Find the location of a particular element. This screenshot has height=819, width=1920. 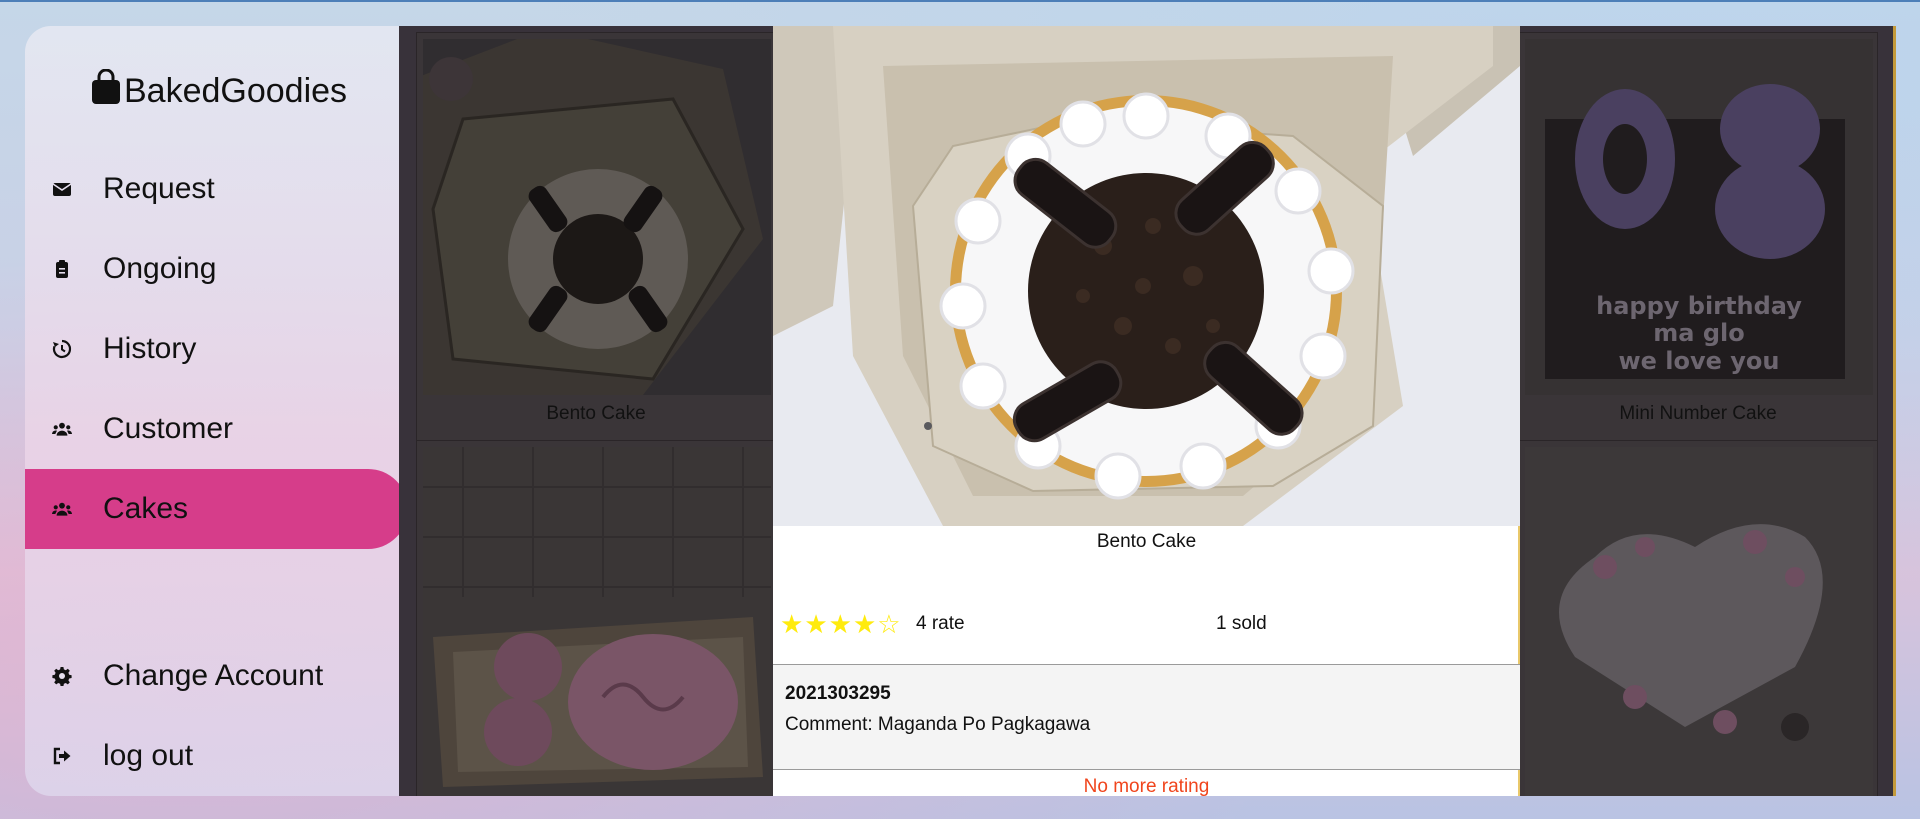

cake-card-lunchbox is located at coordinates (596, 618).